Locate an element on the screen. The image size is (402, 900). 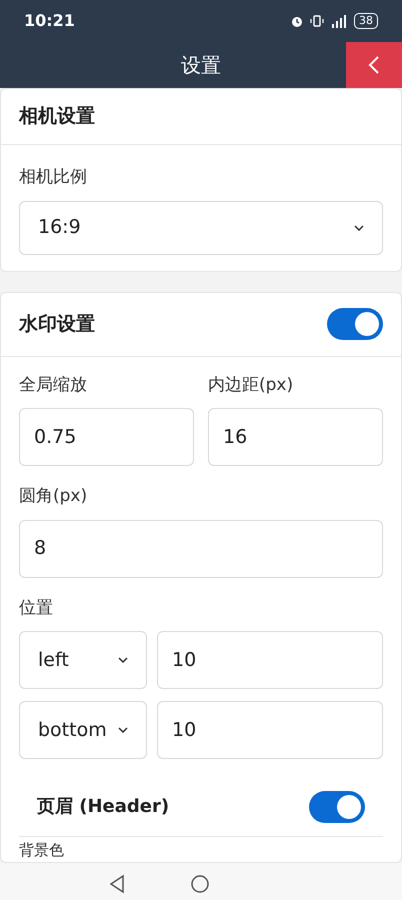
select-field: left is located at coordinates (83, 660).